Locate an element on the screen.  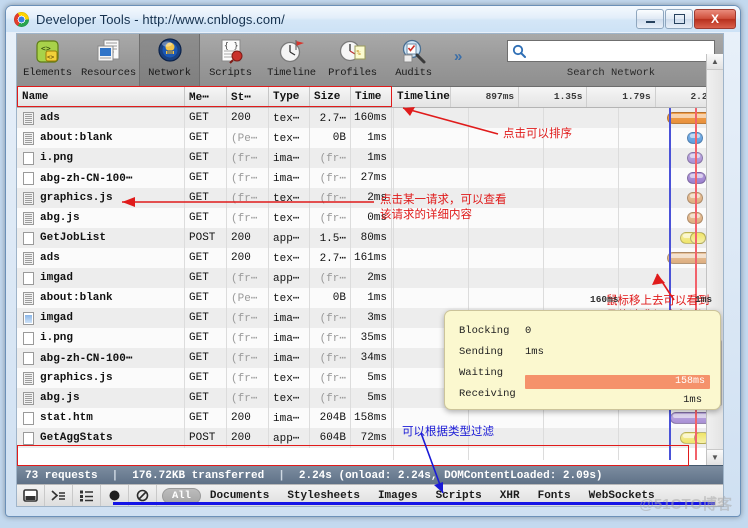
table-row: graphics.js GET (fr⋯ tex⋯ (fr⋯ 2ms is located at coordinates (370, 198).